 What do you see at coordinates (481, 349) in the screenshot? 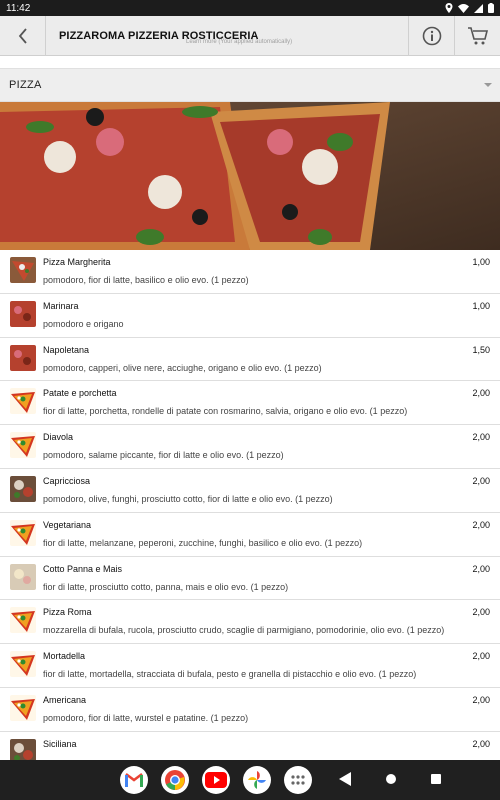
I see `menu-item-price: 1,50` at bounding box center [481, 349].